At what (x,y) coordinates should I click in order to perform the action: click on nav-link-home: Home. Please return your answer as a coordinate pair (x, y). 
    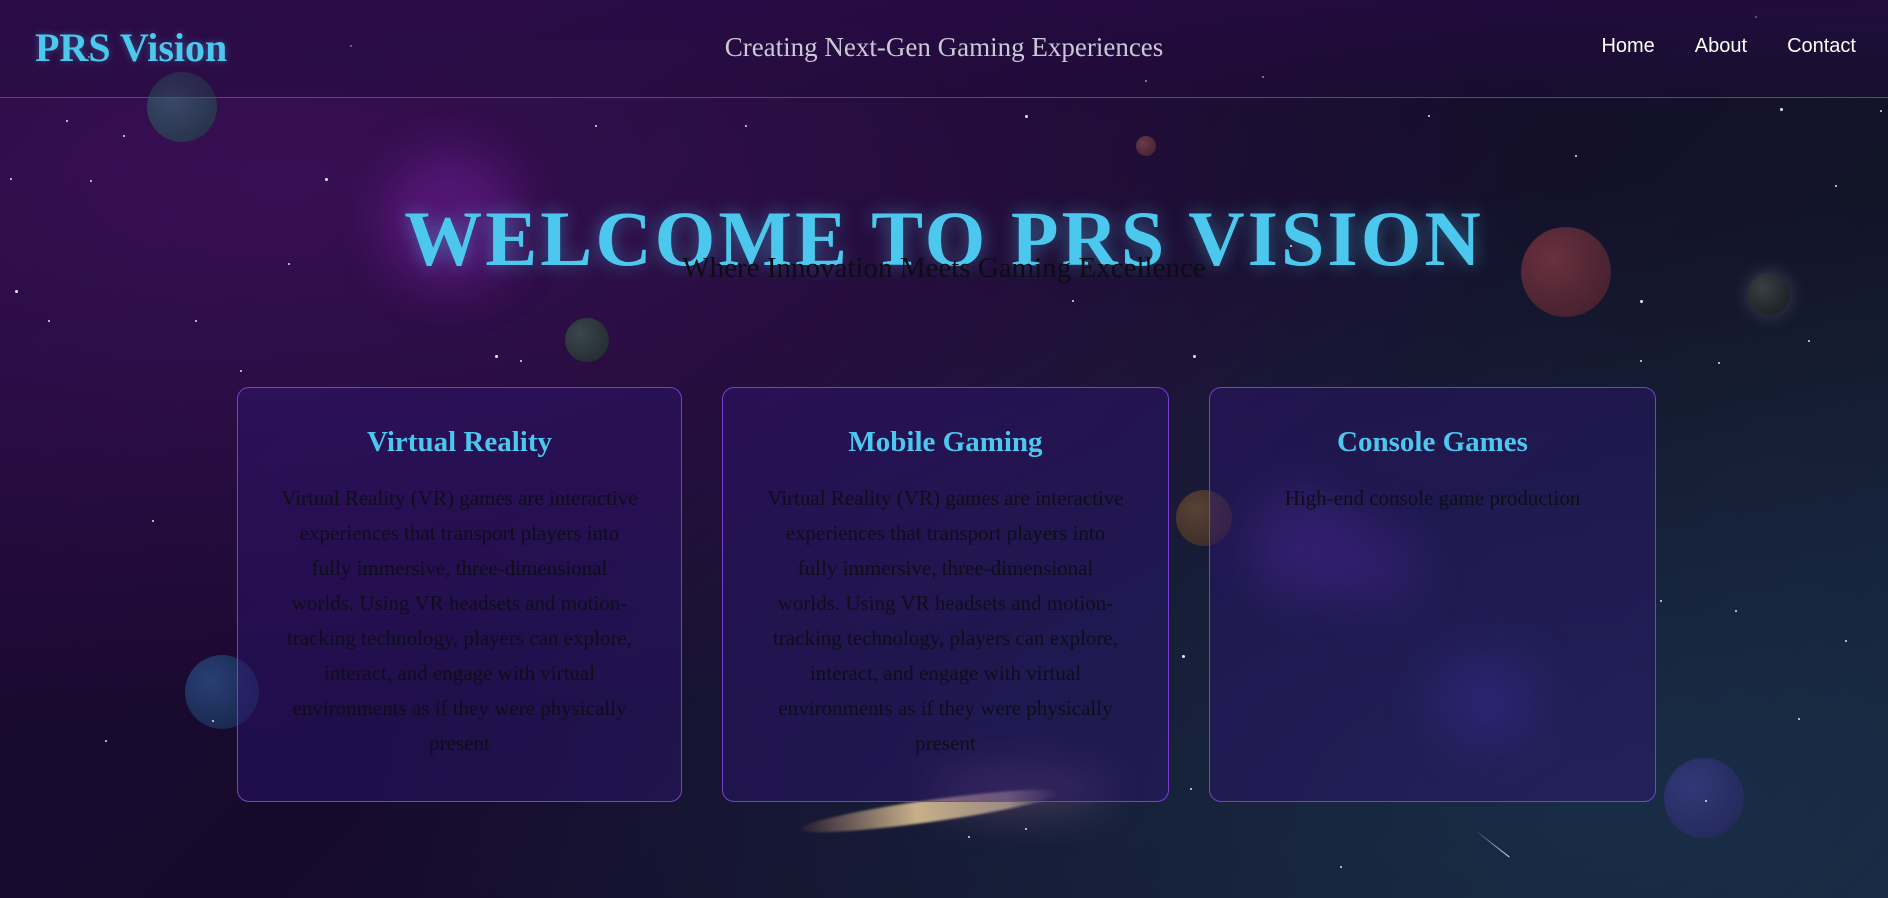
    Looking at the image, I should click on (1627, 46).